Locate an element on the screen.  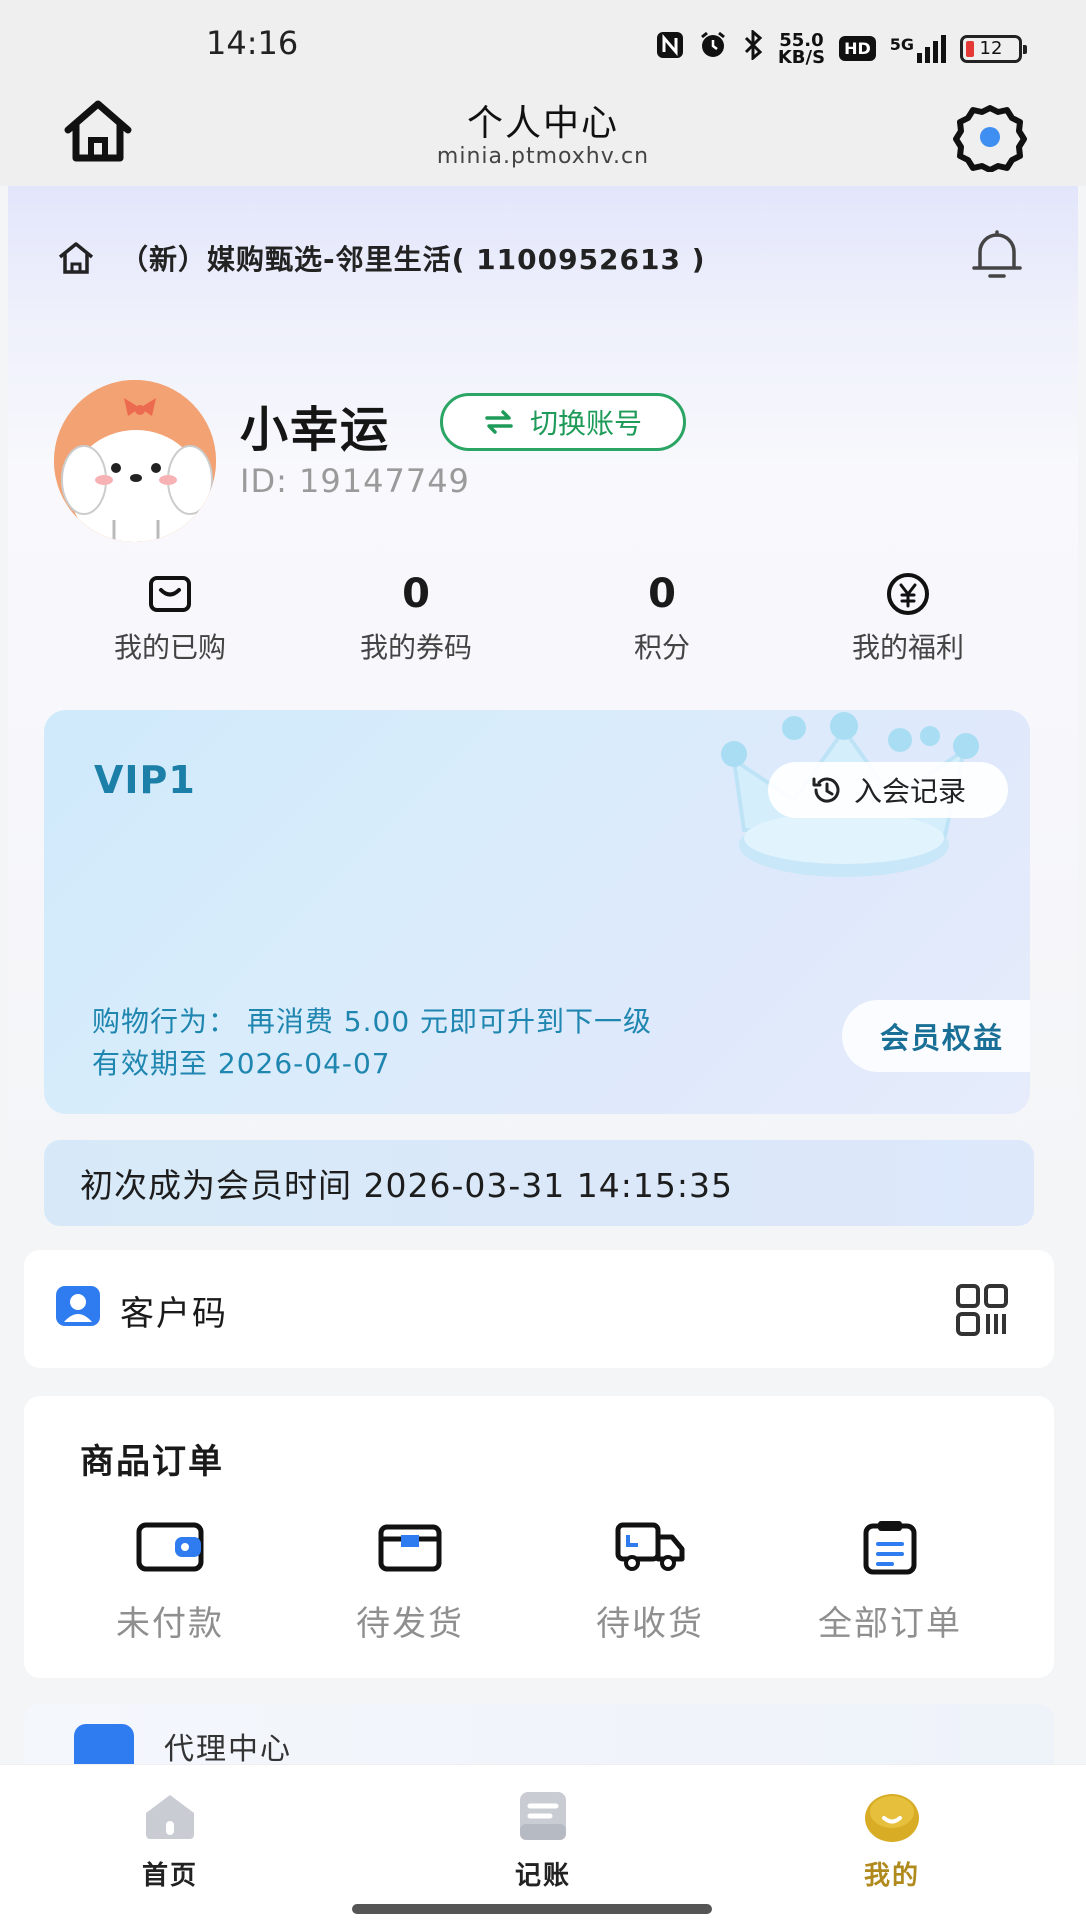
alarm-icon is located at coordinates (713, 48).